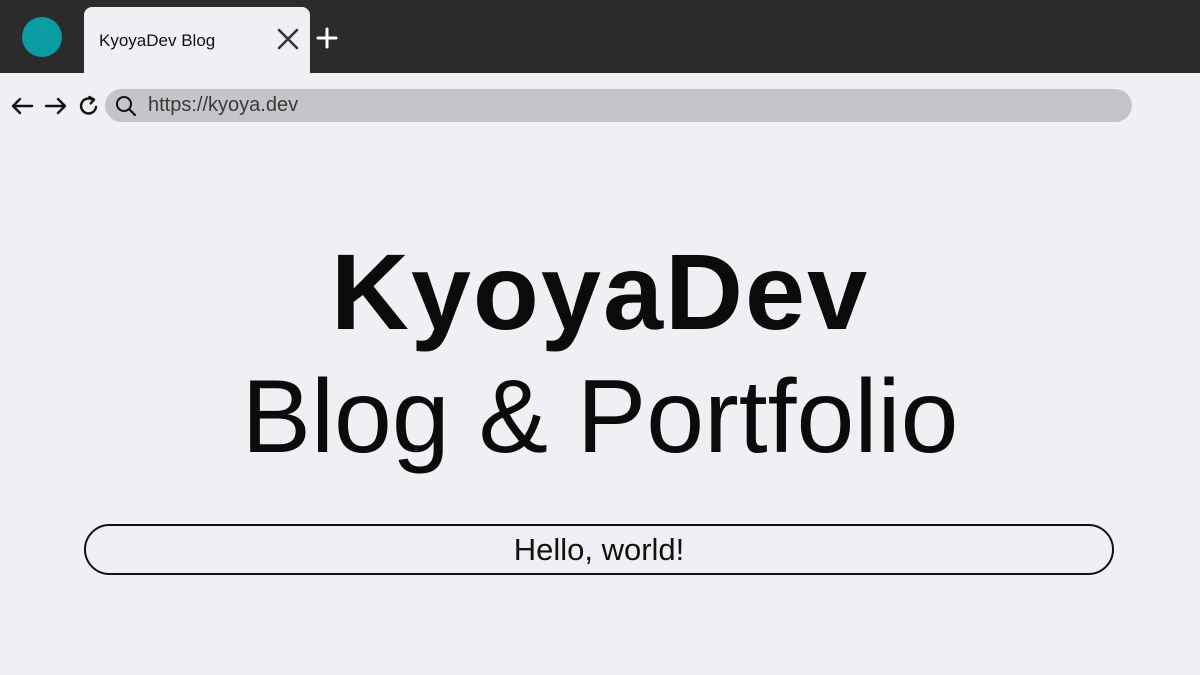  What do you see at coordinates (42, 37) in the screenshot?
I see `favicon-icon` at bounding box center [42, 37].